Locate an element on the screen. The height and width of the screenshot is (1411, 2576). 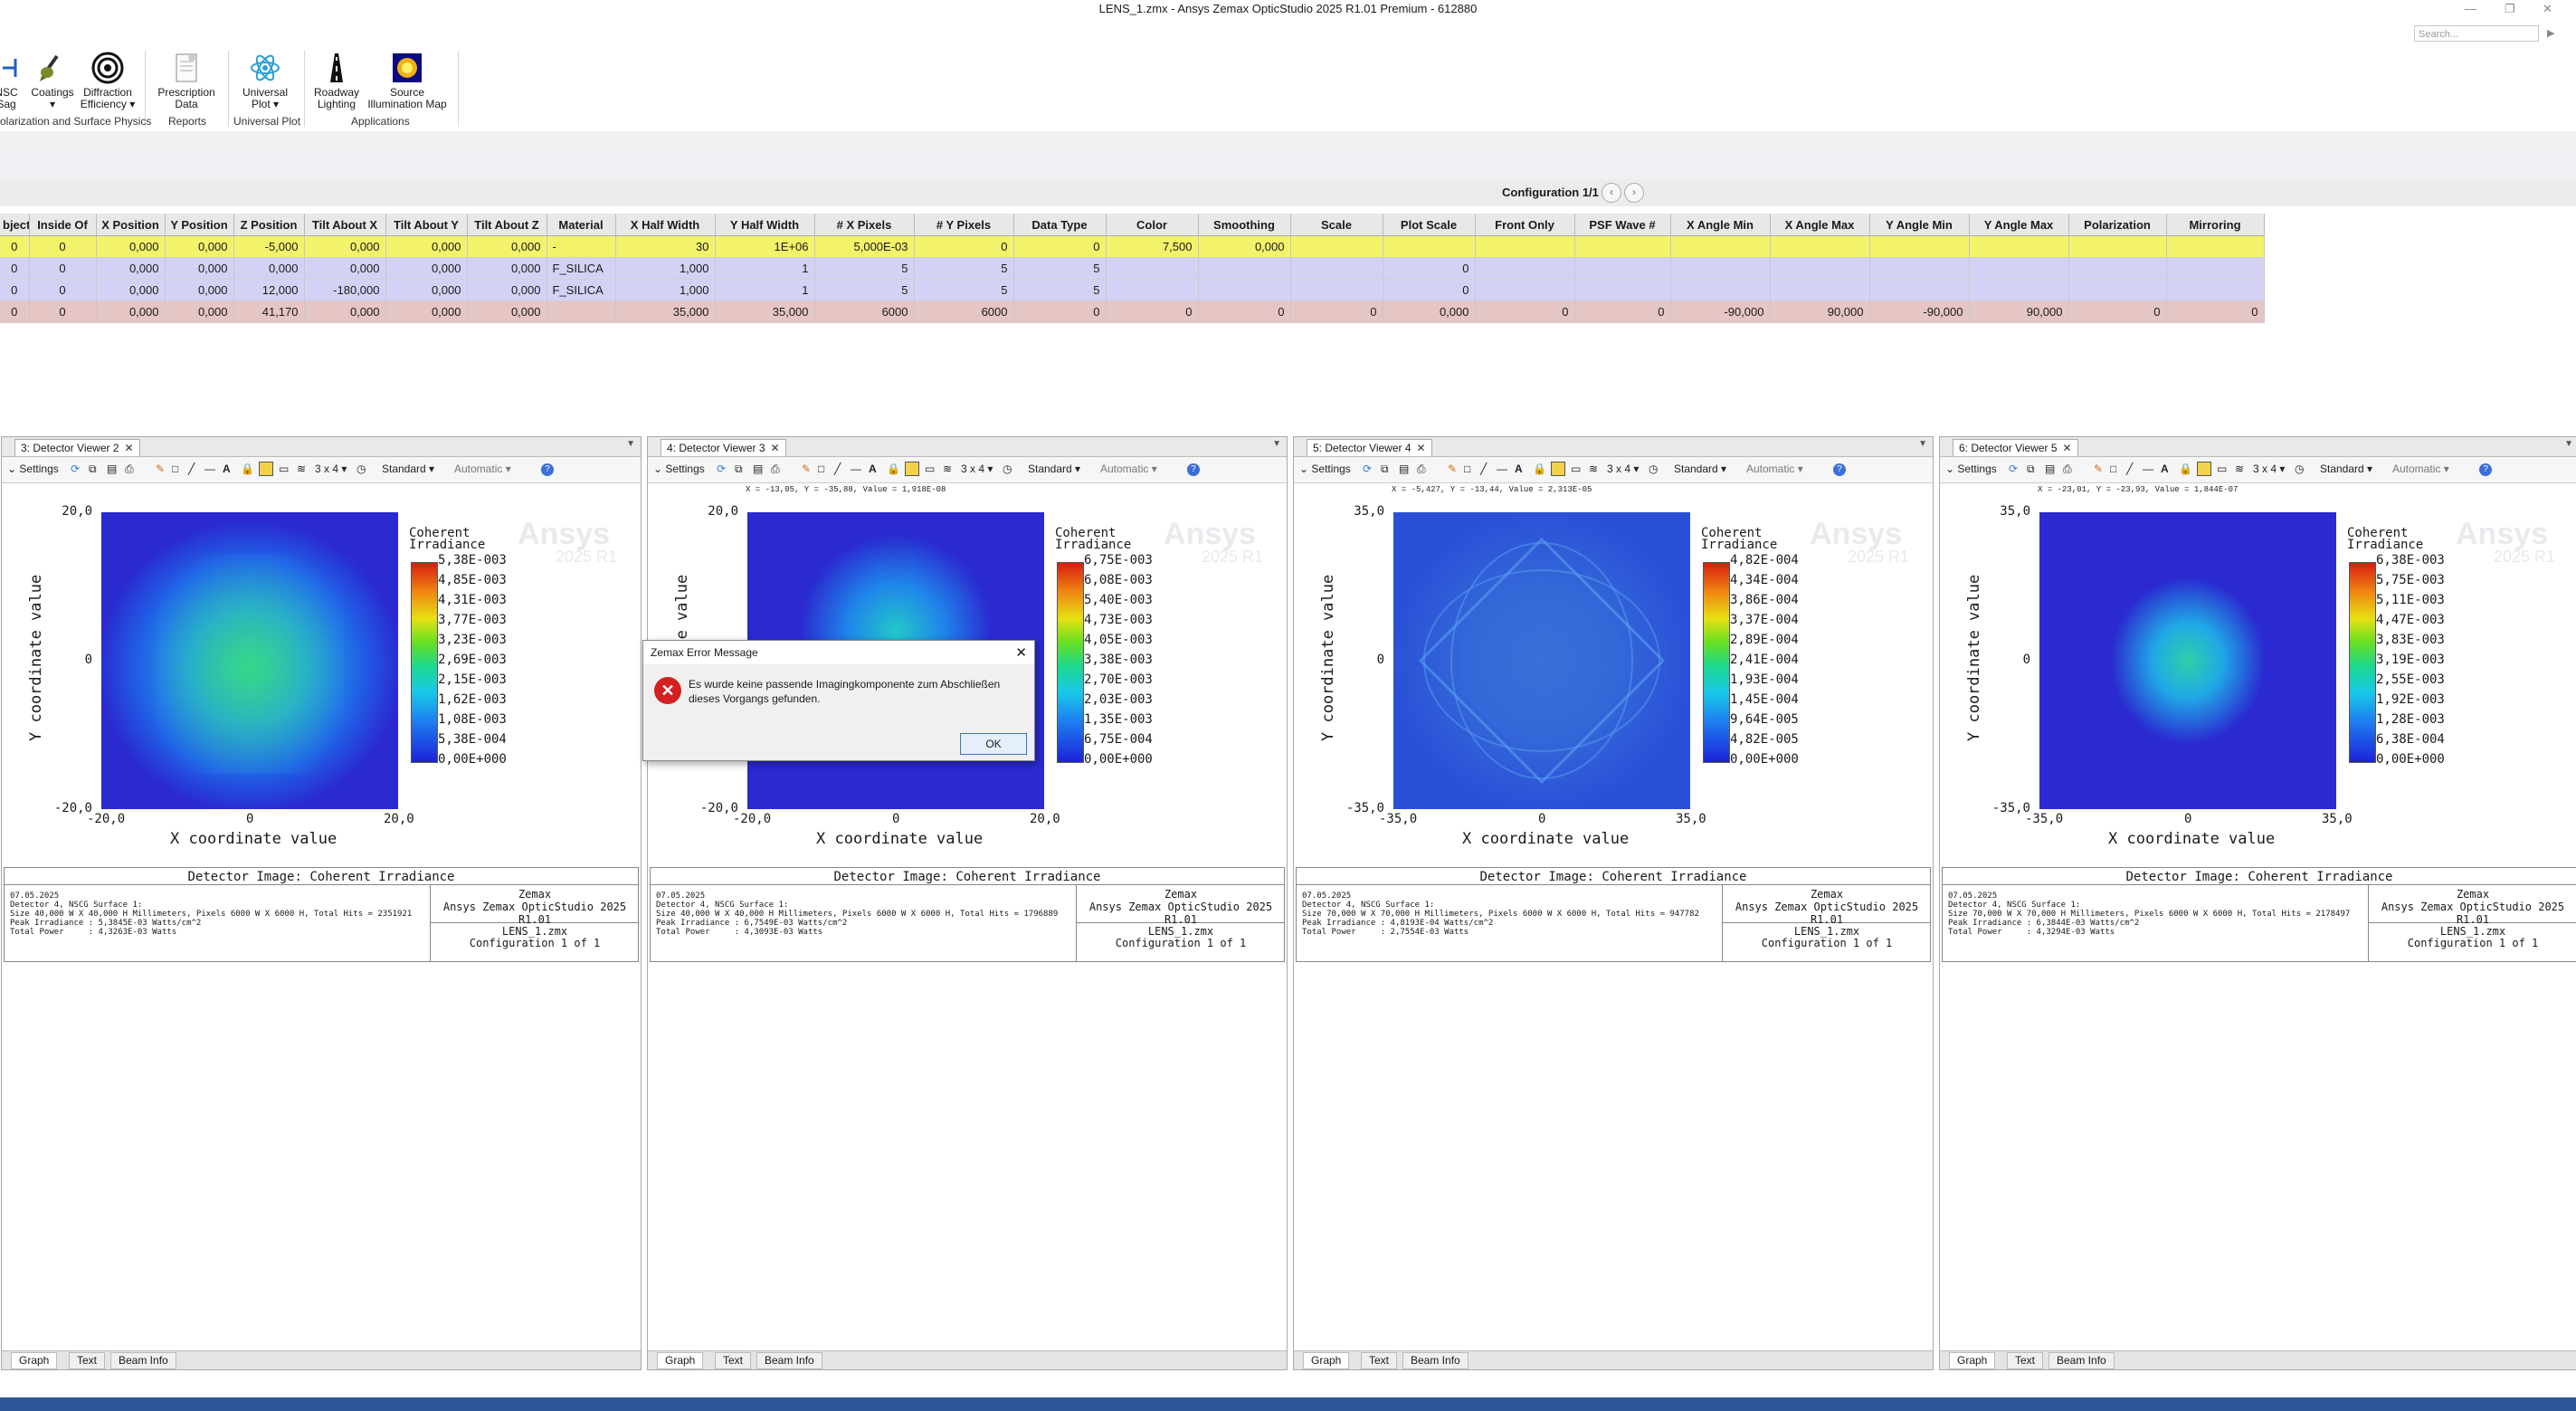
column-header: Smoothing is located at coordinates (1244, 225).